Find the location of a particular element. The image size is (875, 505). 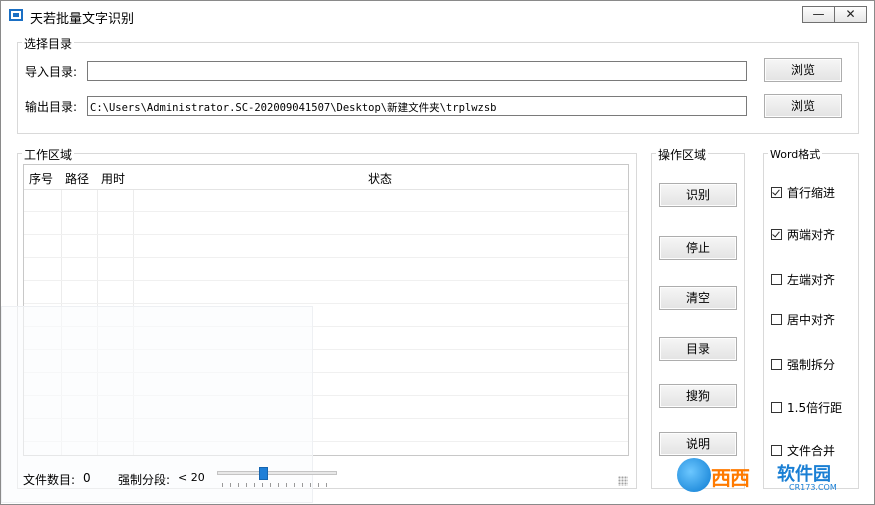

segment-slider-track is located at coordinates (277, 473).